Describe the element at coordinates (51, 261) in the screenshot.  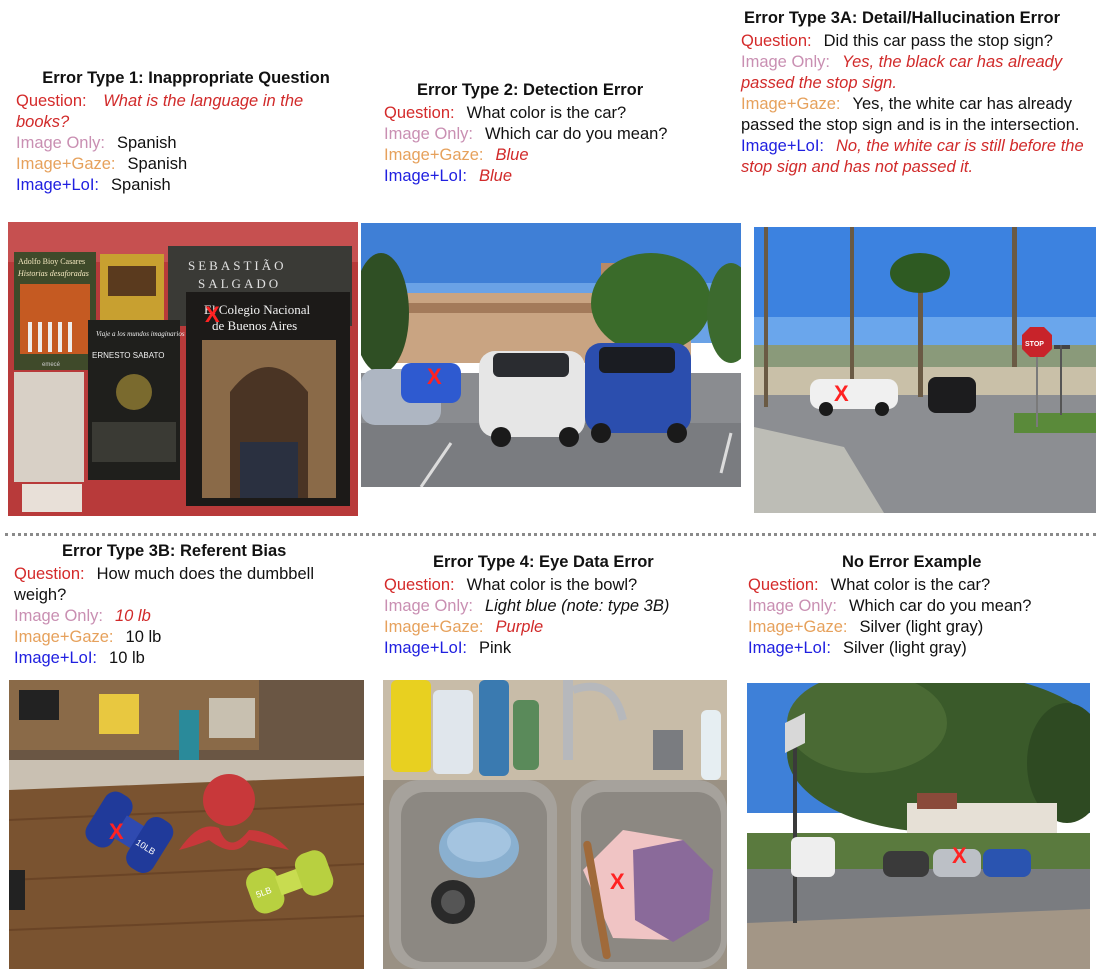
I see `book1-author-text: Adolfo Bioy Casares` at that location.